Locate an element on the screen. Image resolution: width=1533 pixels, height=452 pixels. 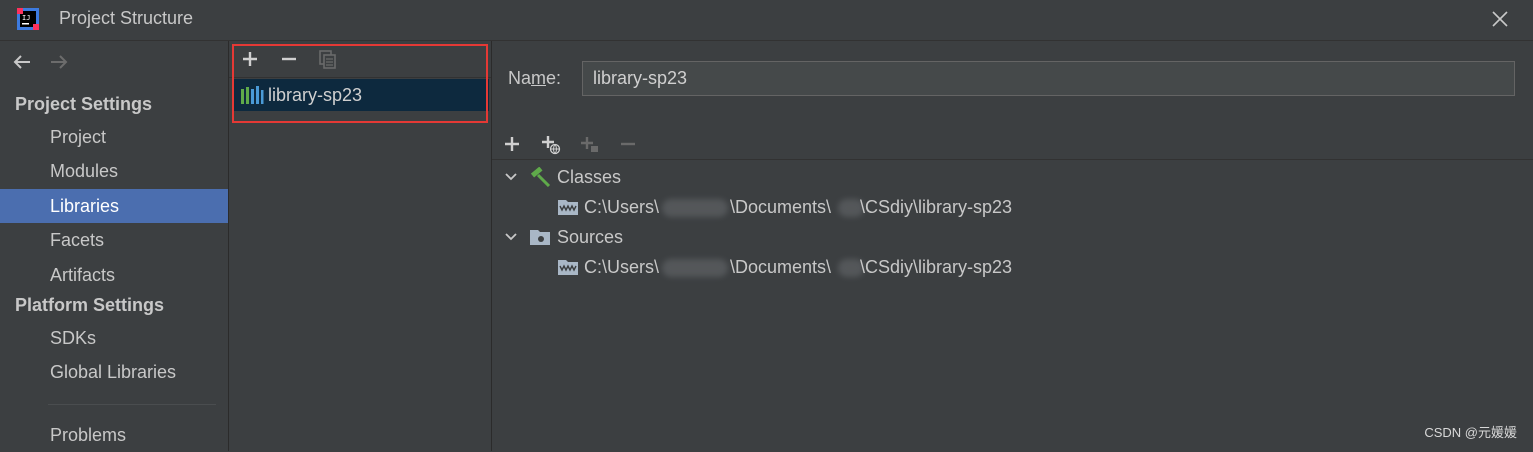
nav-divider is located at coordinates (132, 404).